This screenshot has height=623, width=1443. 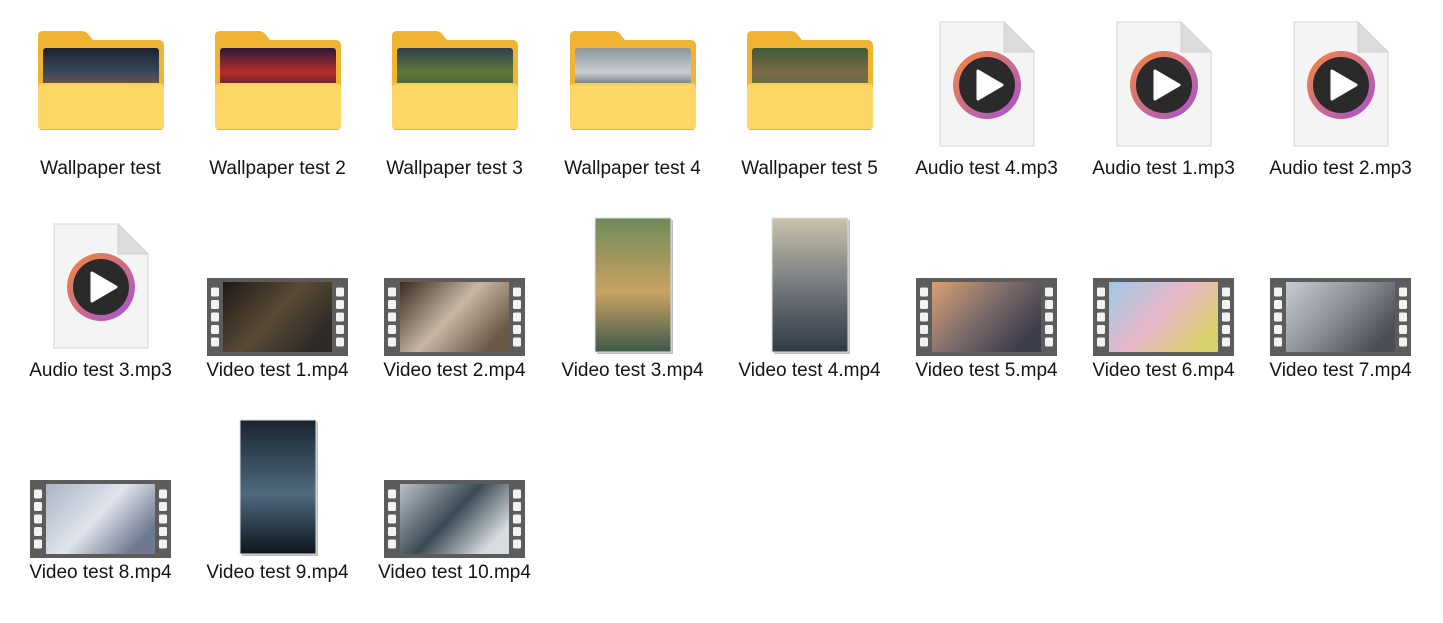 What do you see at coordinates (632, 370) in the screenshot?
I see `file-name-label: Video test 3.mp4` at bounding box center [632, 370].